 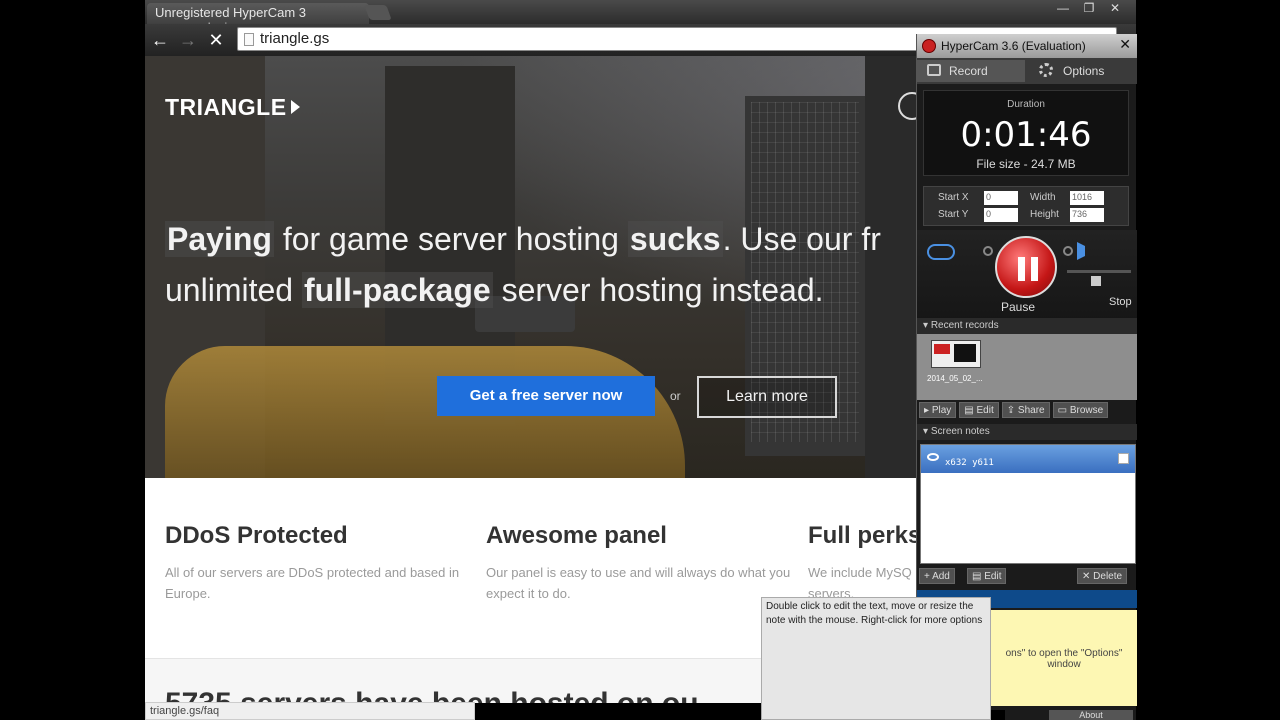 I want to click on minimize-icon: —, so click(x=1063, y=9).